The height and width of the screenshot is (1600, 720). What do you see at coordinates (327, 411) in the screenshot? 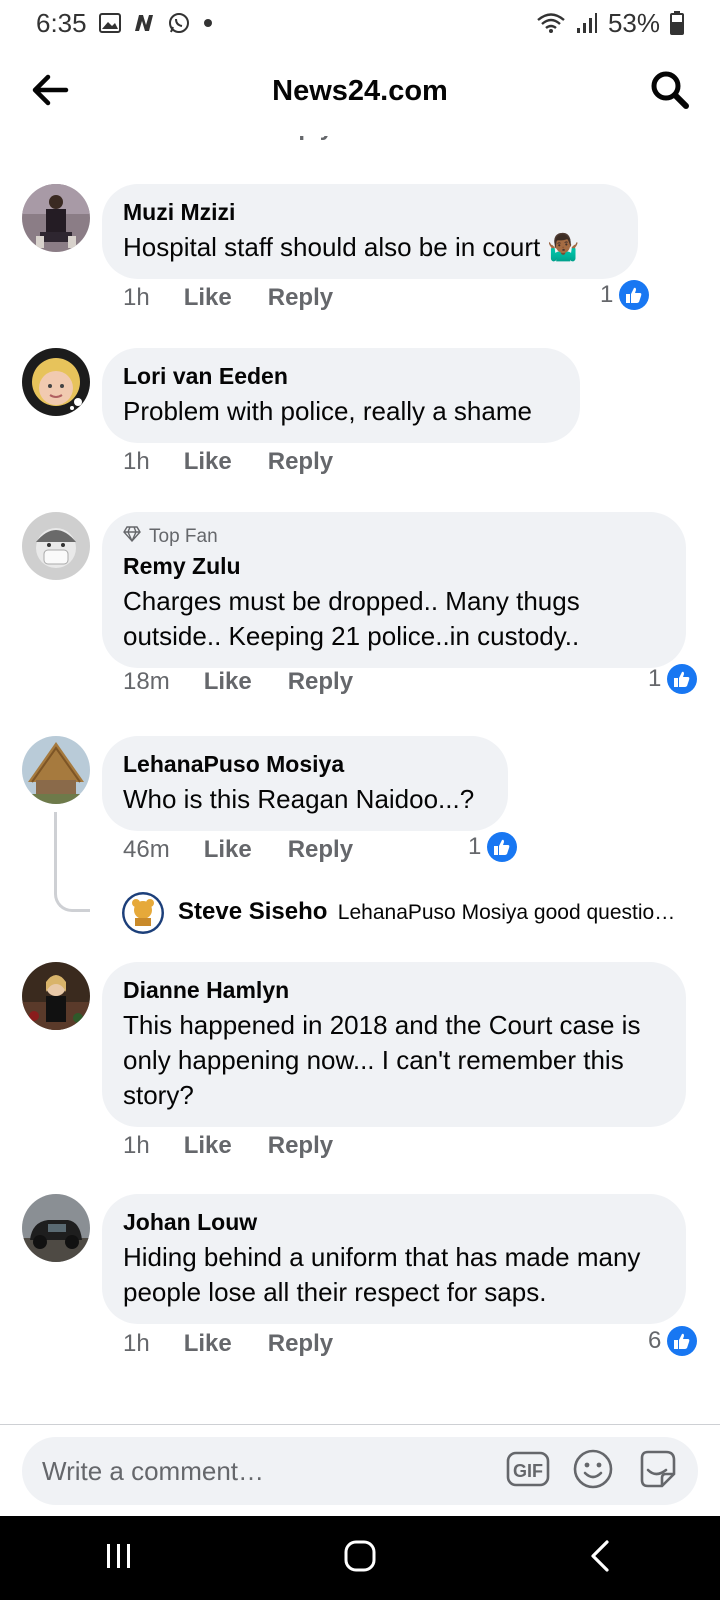
I see `comment-text: Problem with police, really a shame` at bounding box center [327, 411].